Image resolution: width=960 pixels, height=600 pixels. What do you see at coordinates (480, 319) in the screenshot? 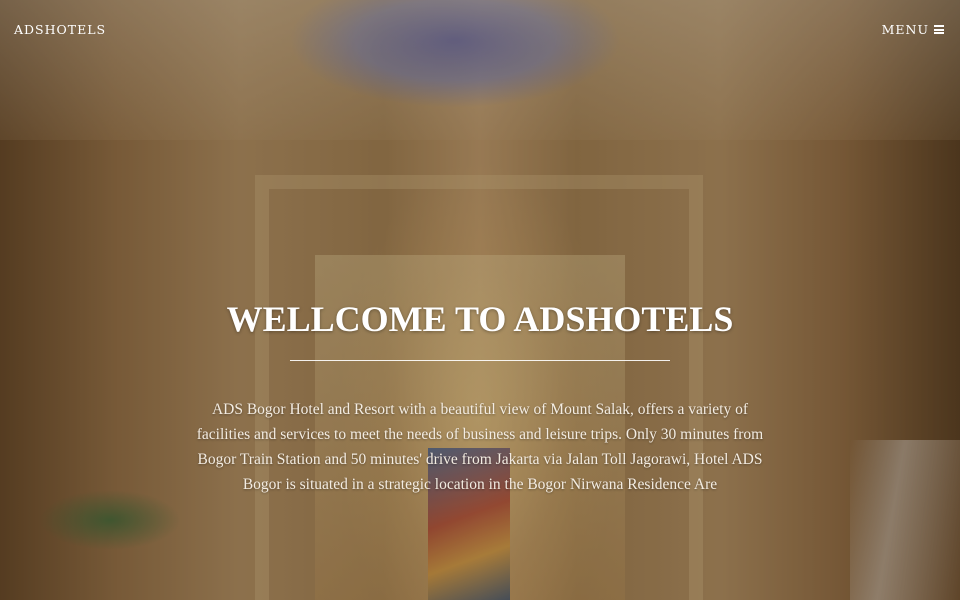
I see `hero-title: WELLCOME TO ADSHOTELS` at bounding box center [480, 319].